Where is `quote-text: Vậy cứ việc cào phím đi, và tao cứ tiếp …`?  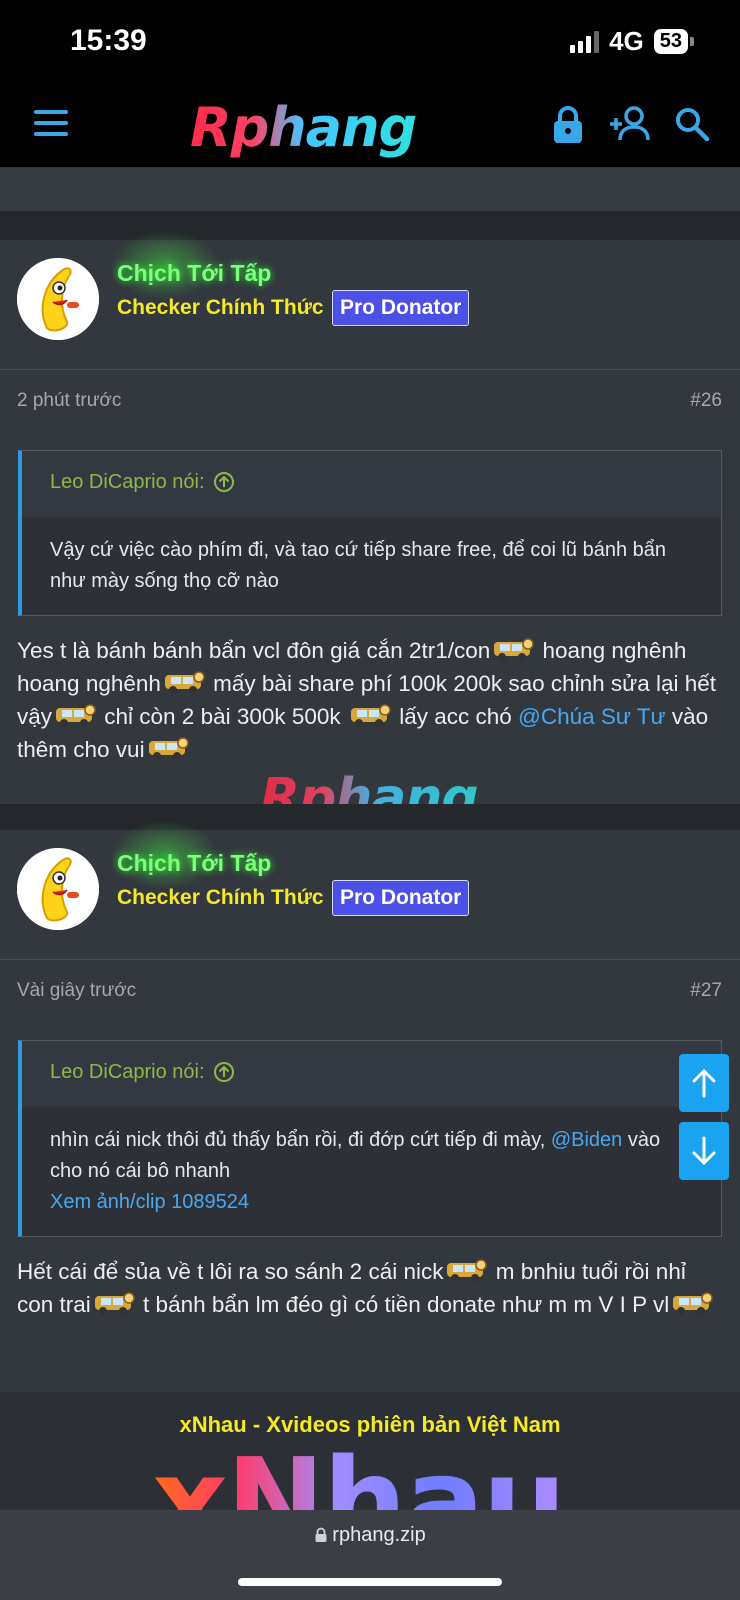
quote-text: Vậy cứ việc cào phím đi, và tao cứ tiếp … is located at coordinates (358, 565).